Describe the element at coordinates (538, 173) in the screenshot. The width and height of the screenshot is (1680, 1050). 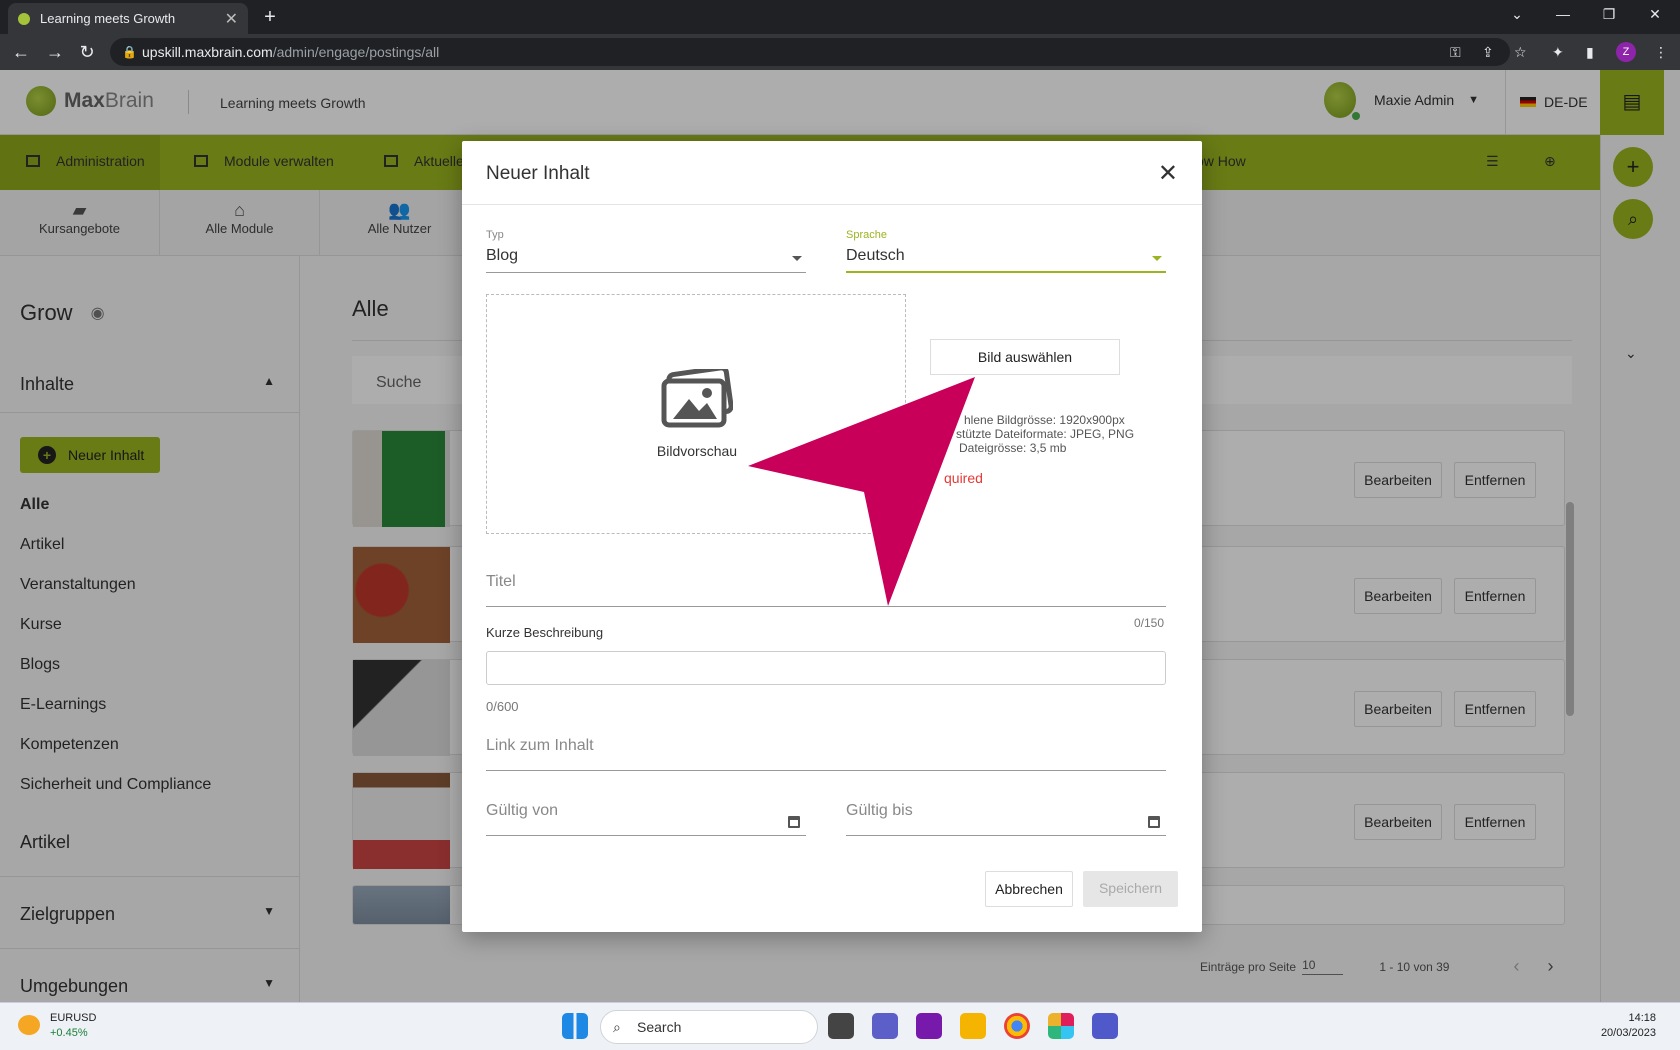
I see `dialog-title: Neuer Inhalt` at that location.